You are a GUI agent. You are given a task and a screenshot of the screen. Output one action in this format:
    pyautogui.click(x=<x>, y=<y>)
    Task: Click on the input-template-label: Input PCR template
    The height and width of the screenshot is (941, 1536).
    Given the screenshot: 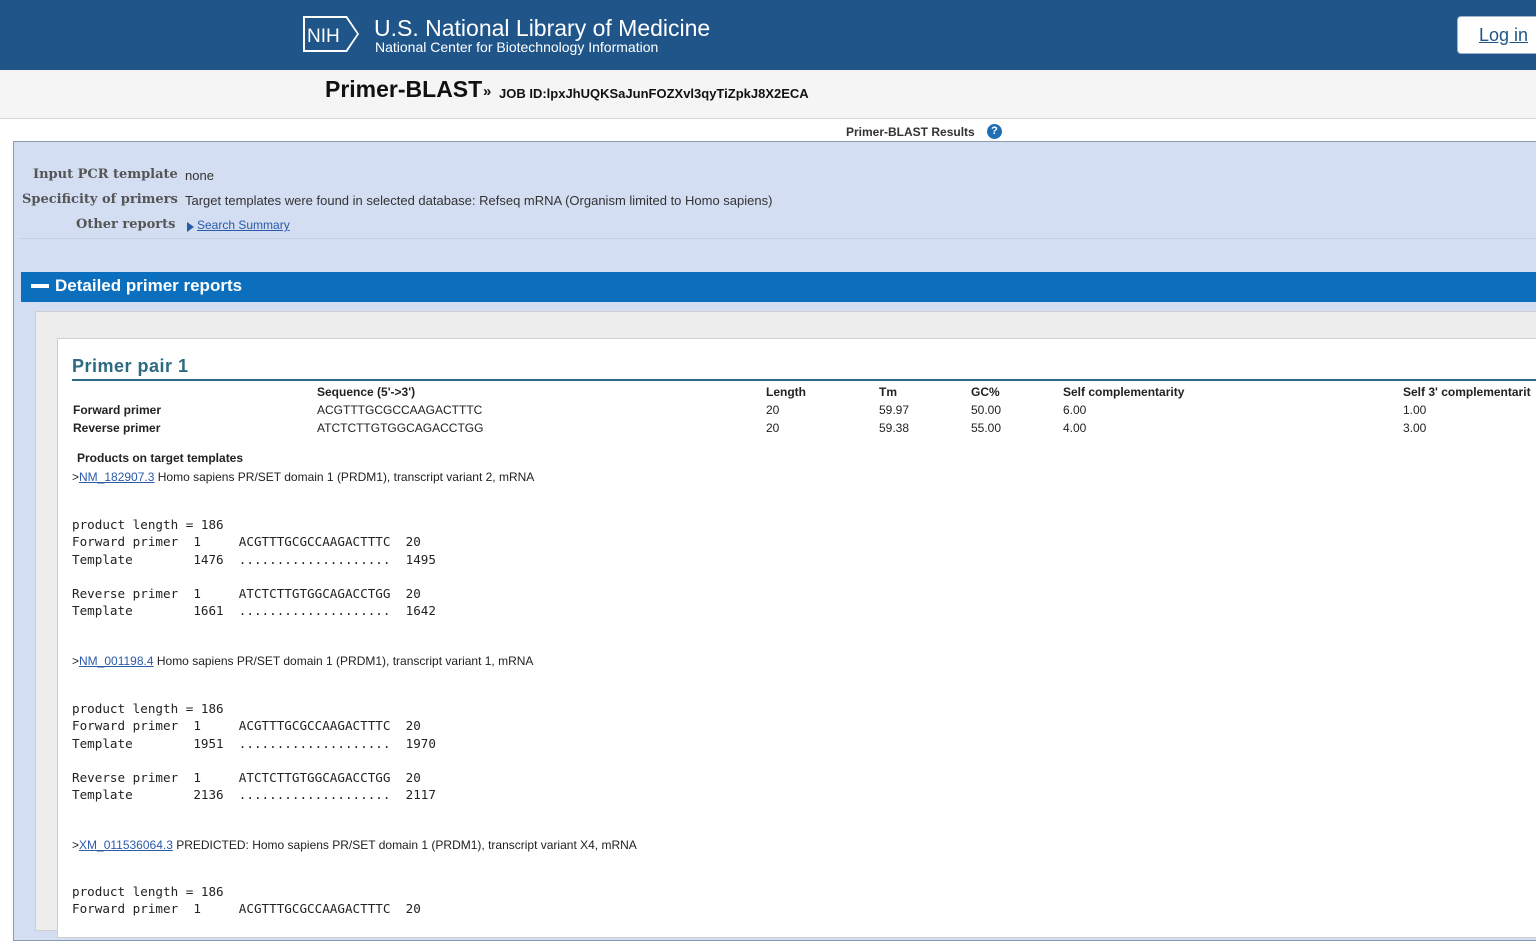 What is the action you would take?
    pyautogui.click(x=105, y=174)
    